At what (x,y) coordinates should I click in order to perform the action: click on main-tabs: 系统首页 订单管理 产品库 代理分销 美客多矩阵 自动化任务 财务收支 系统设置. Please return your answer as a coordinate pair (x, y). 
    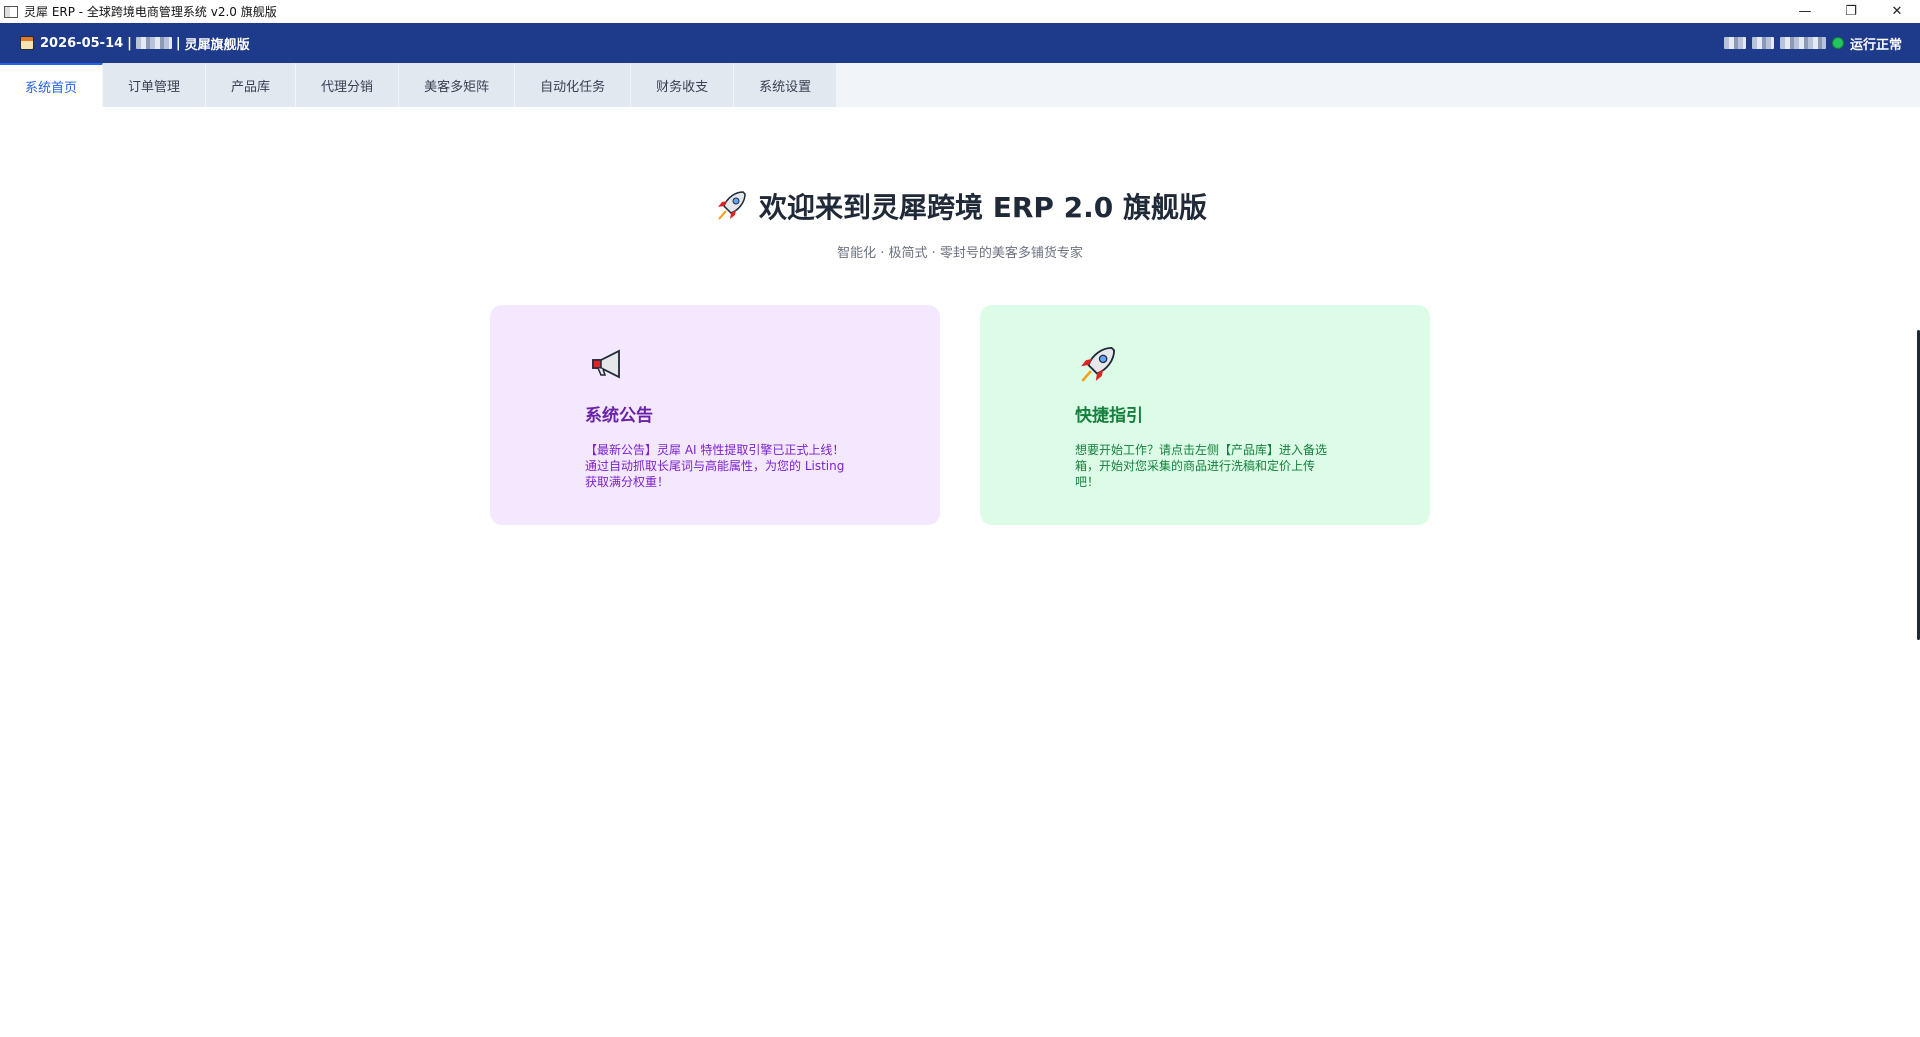
    Looking at the image, I should click on (960, 85).